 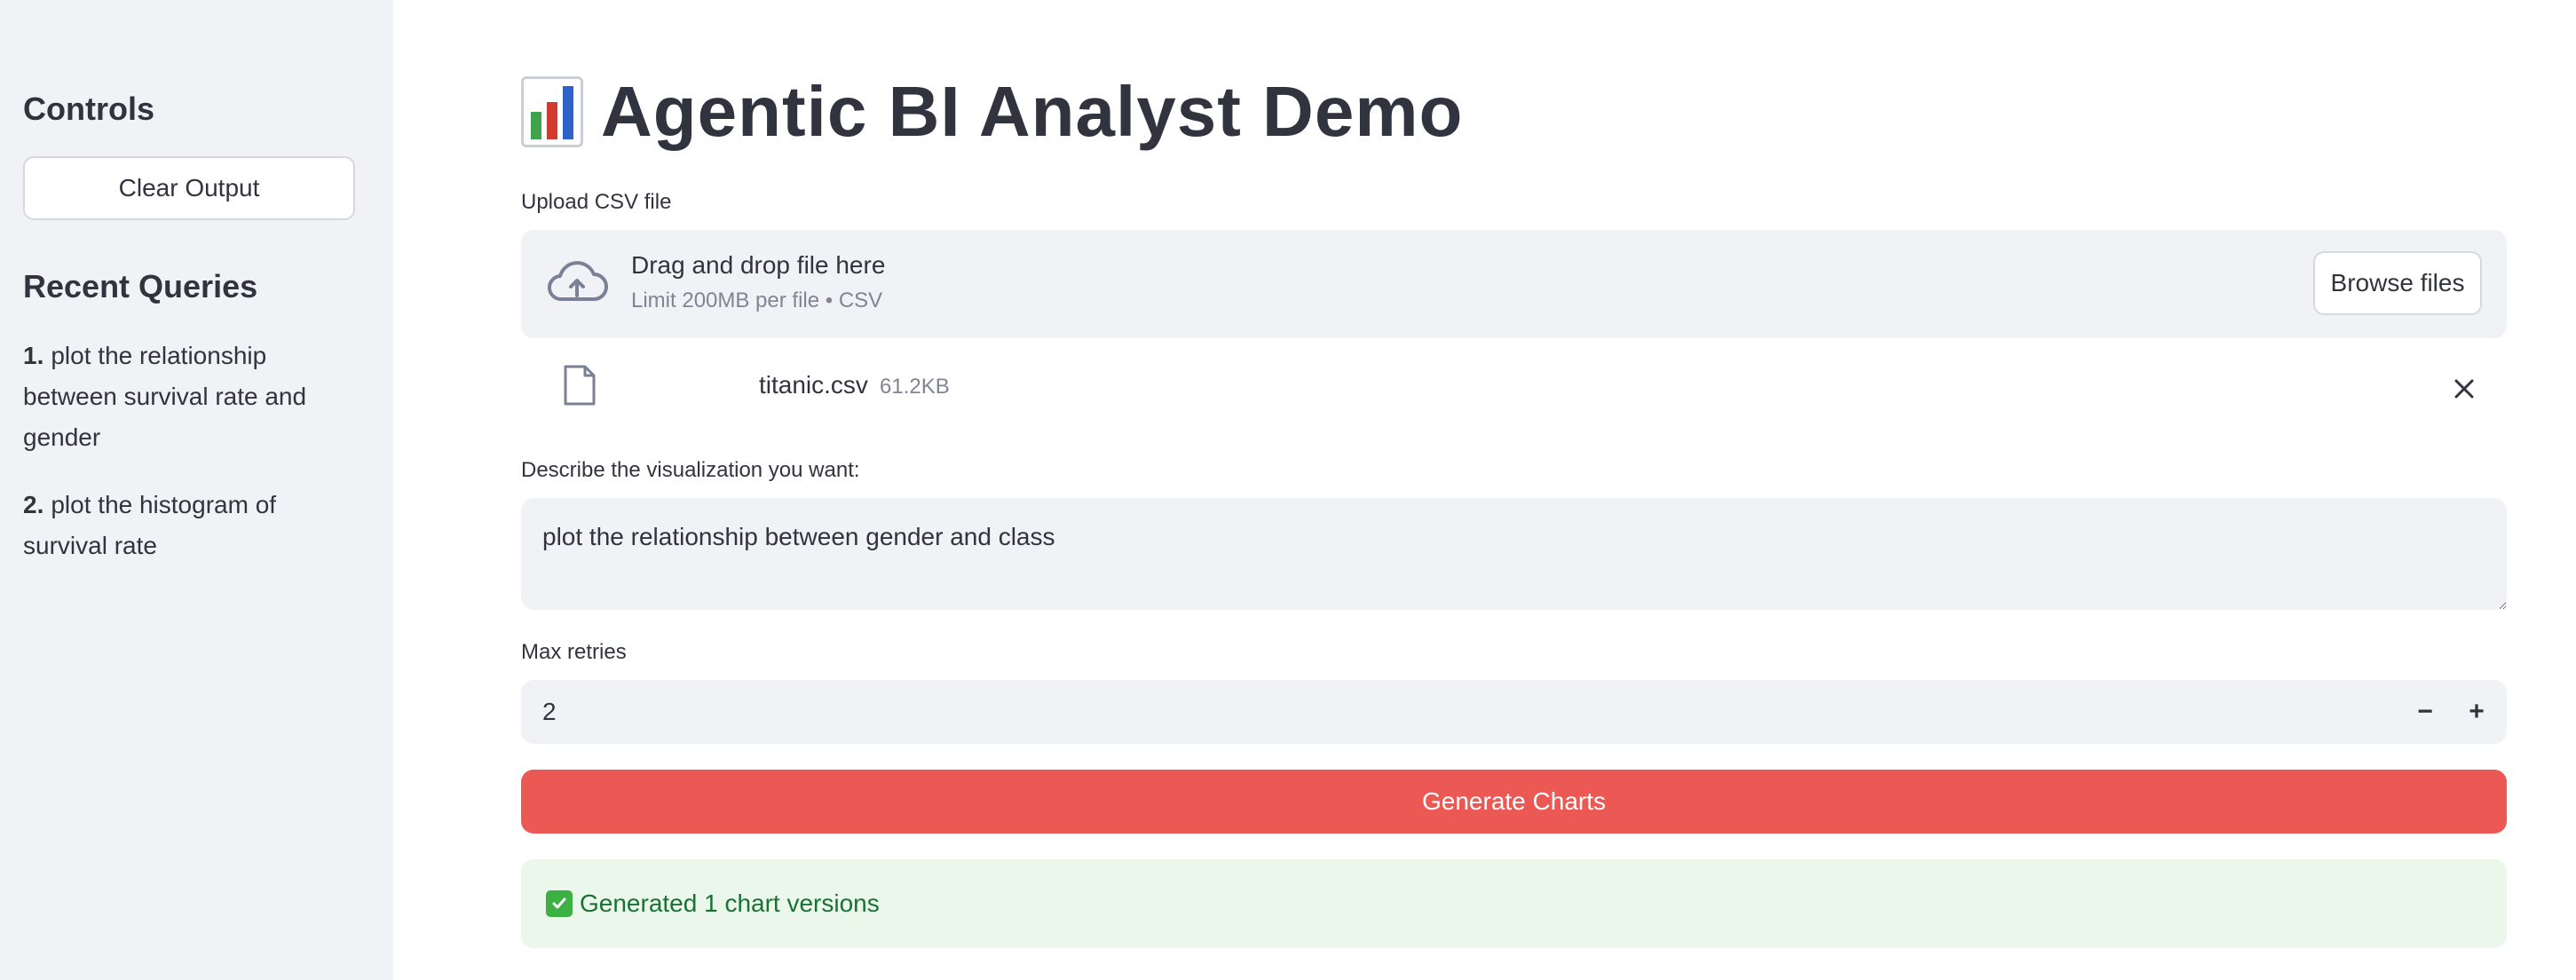 I want to click on recent-query-item: 2. plot the histogram of survival rate, so click(x=183, y=525).